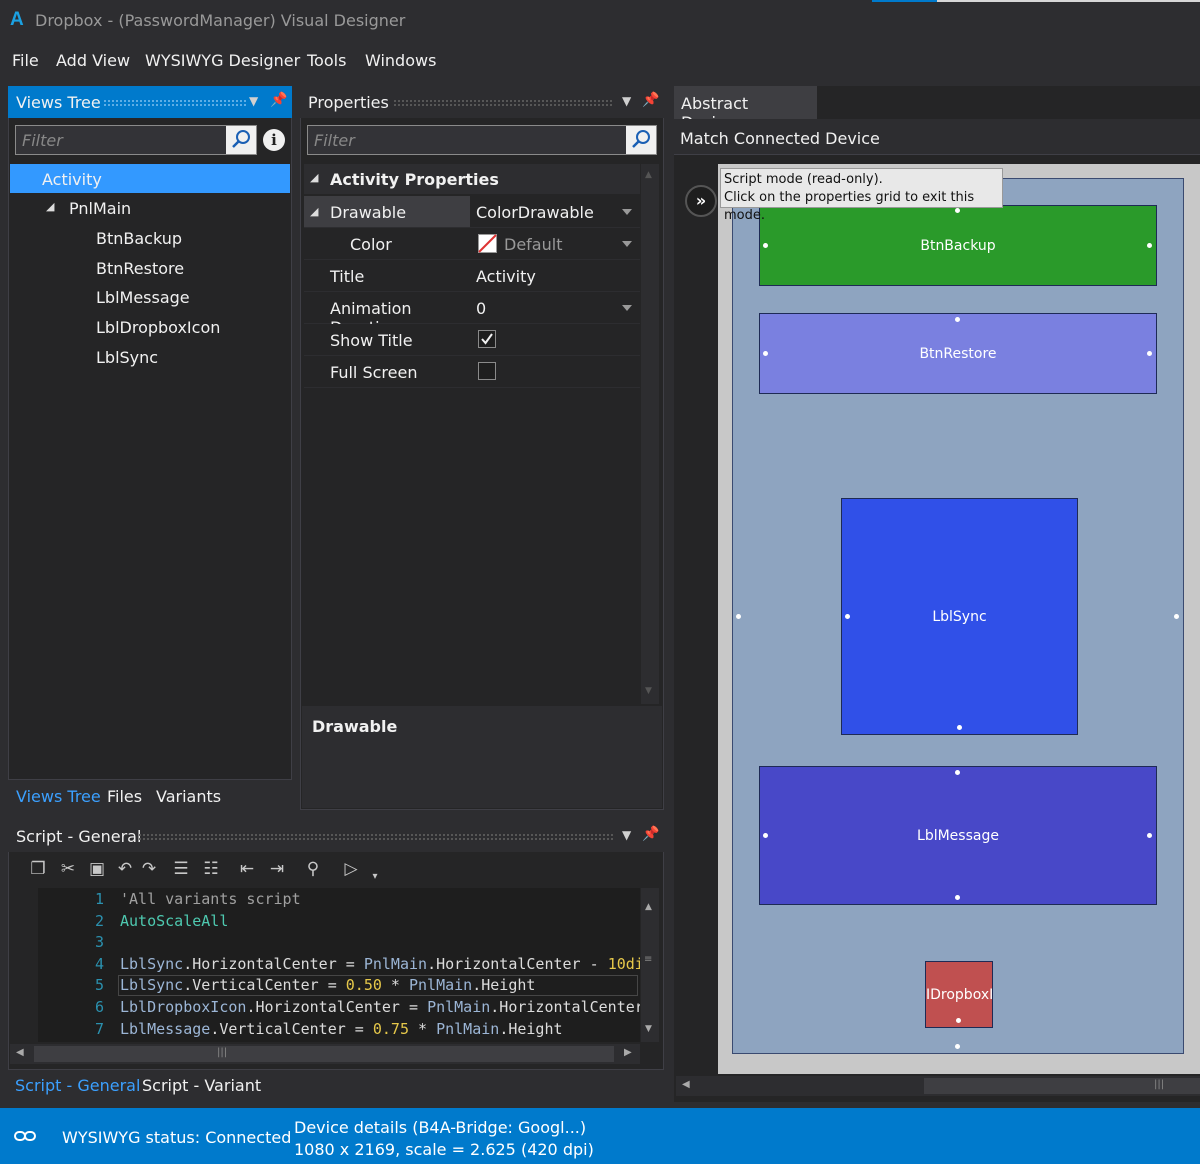 This screenshot has width=1200, height=1164. What do you see at coordinates (650, 434) in the screenshot?
I see `properties-scrollbar: ▲ ▼` at bounding box center [650, 434].